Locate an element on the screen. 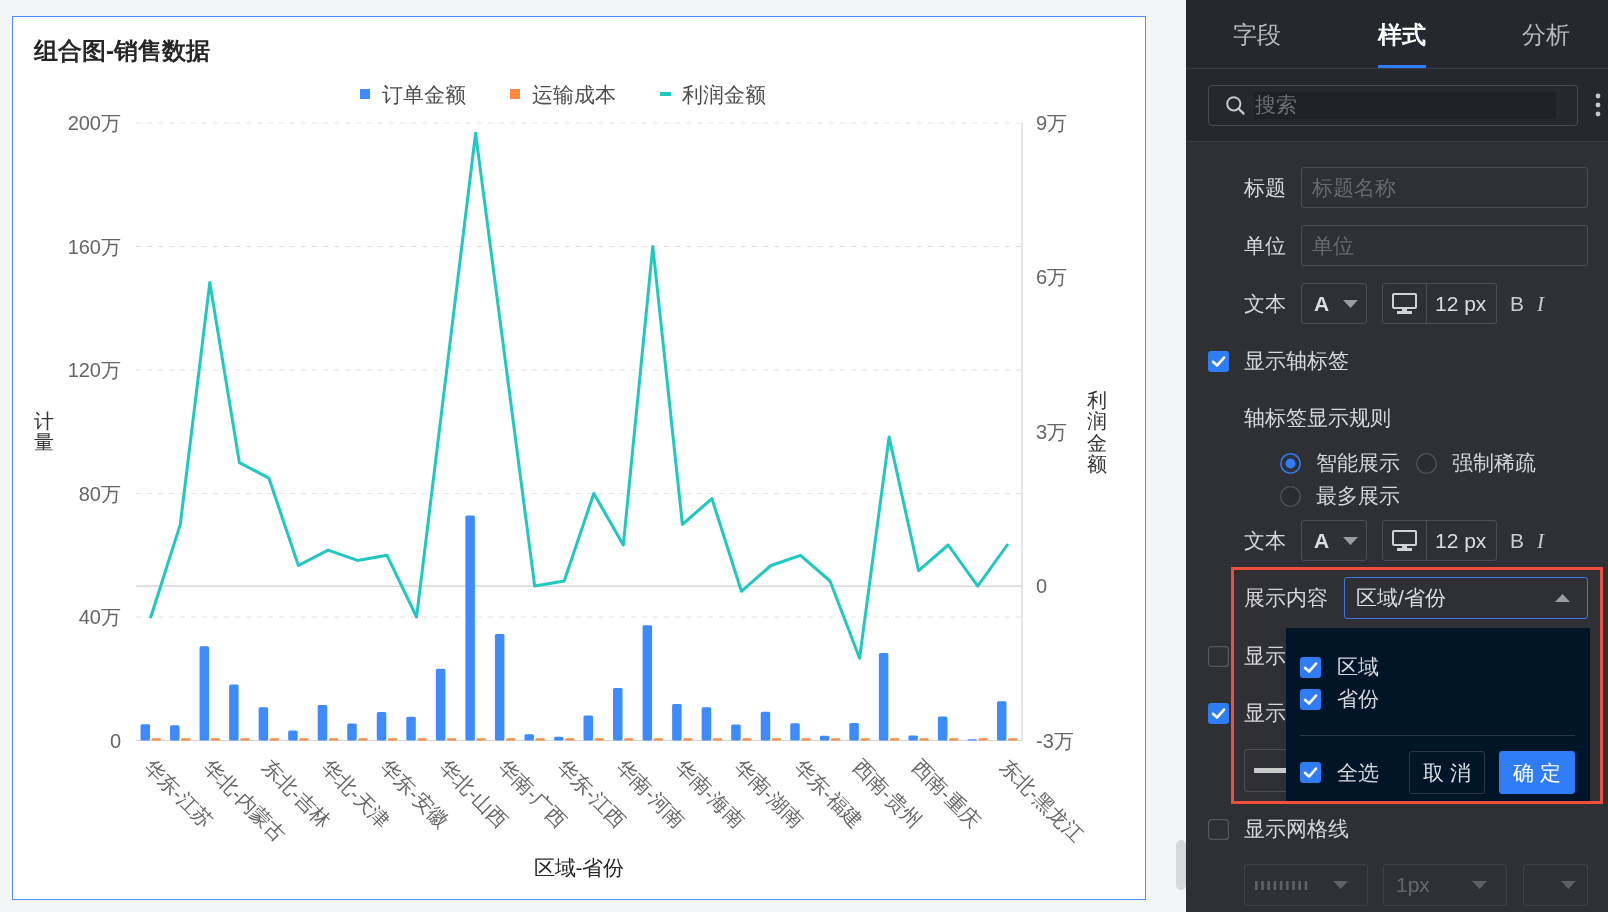  right-axis-label: 3万 is located at coordinates (1052, 431).